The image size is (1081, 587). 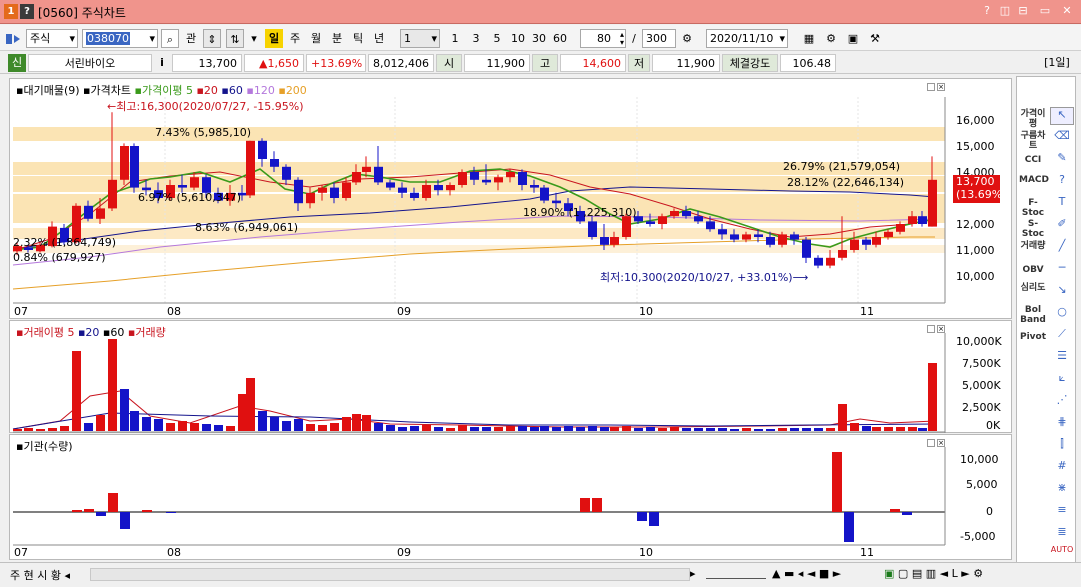 What do you see at coordinates (1033, 229) in the screenshot?
I see `tool-s-stoc: S-Stoc` at bounding box center [1033, 229].